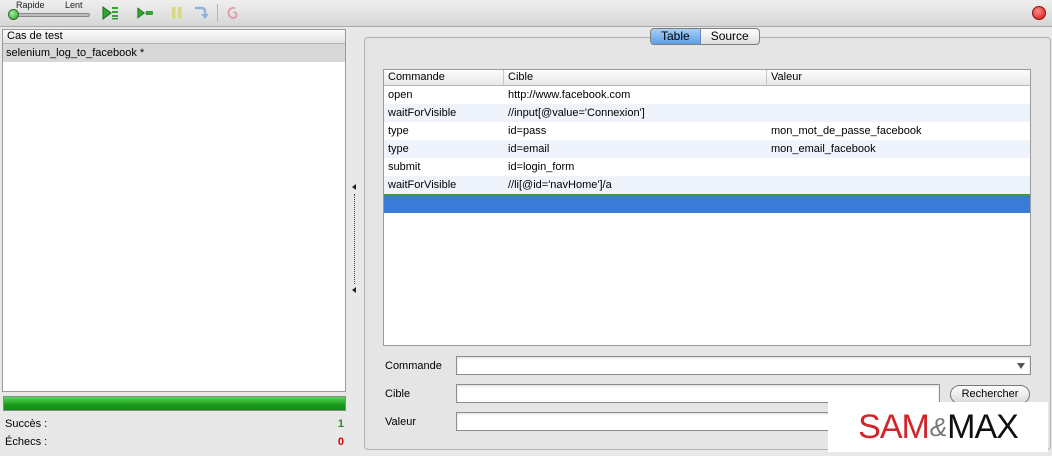 This screenshot has width=1052, height=456. I want to click on run-progress-bar, so click(174, 403).